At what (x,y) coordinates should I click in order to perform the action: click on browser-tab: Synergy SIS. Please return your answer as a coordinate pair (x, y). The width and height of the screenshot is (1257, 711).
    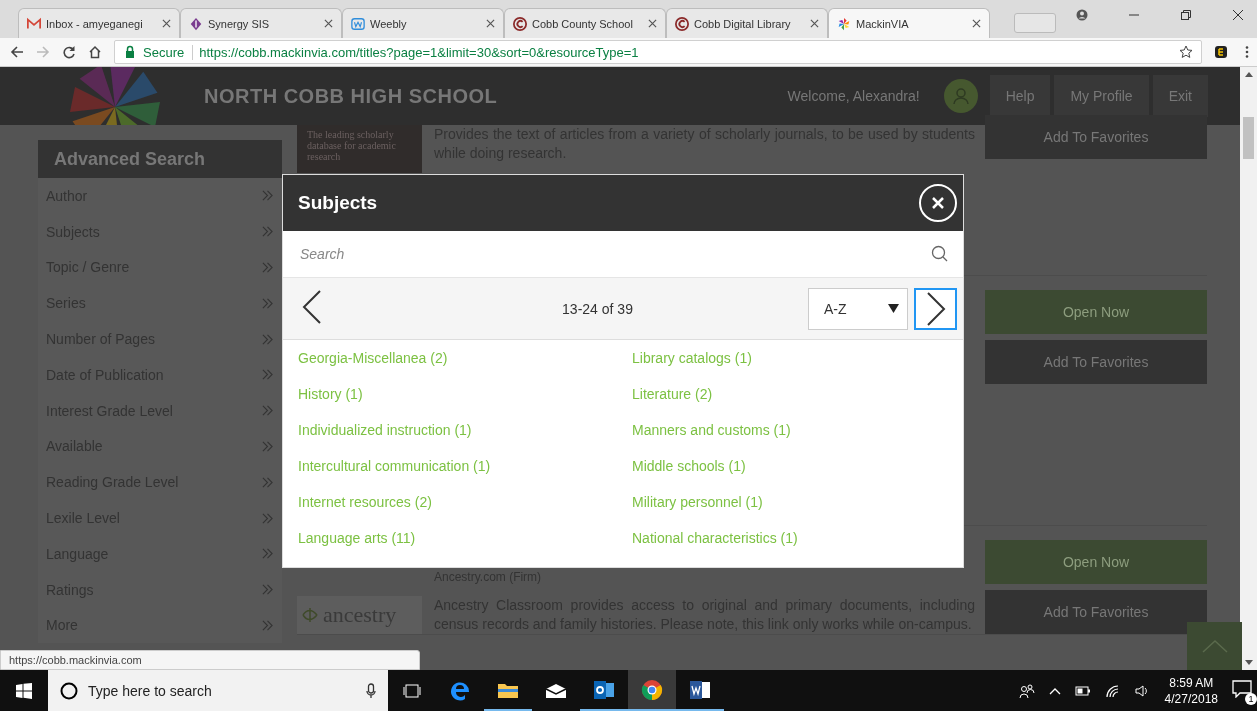
    Looking at the image, I should click on (261, 23).